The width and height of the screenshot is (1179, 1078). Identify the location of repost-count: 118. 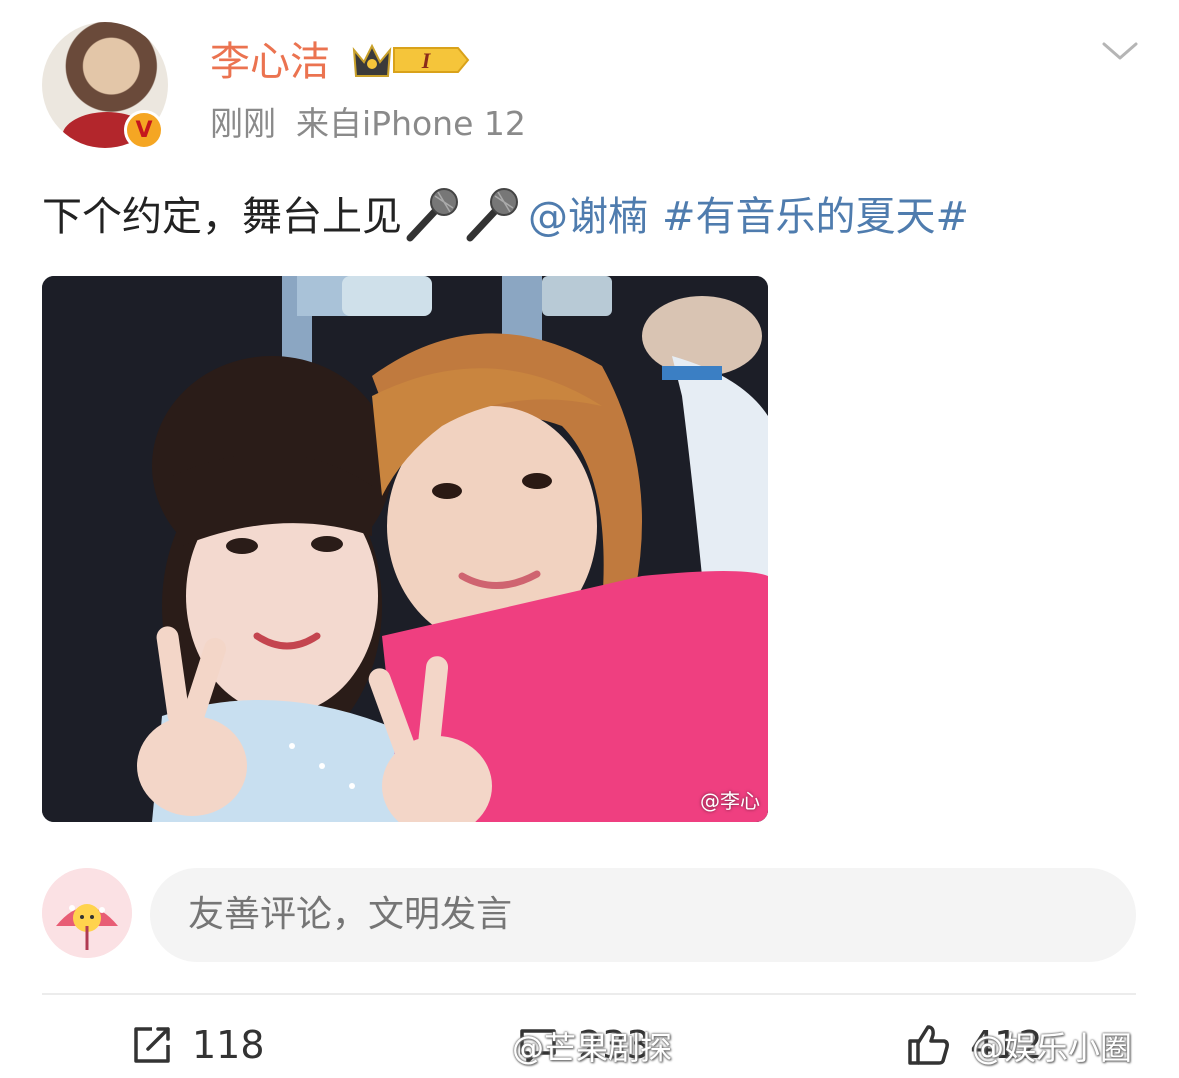
(228, 1045).